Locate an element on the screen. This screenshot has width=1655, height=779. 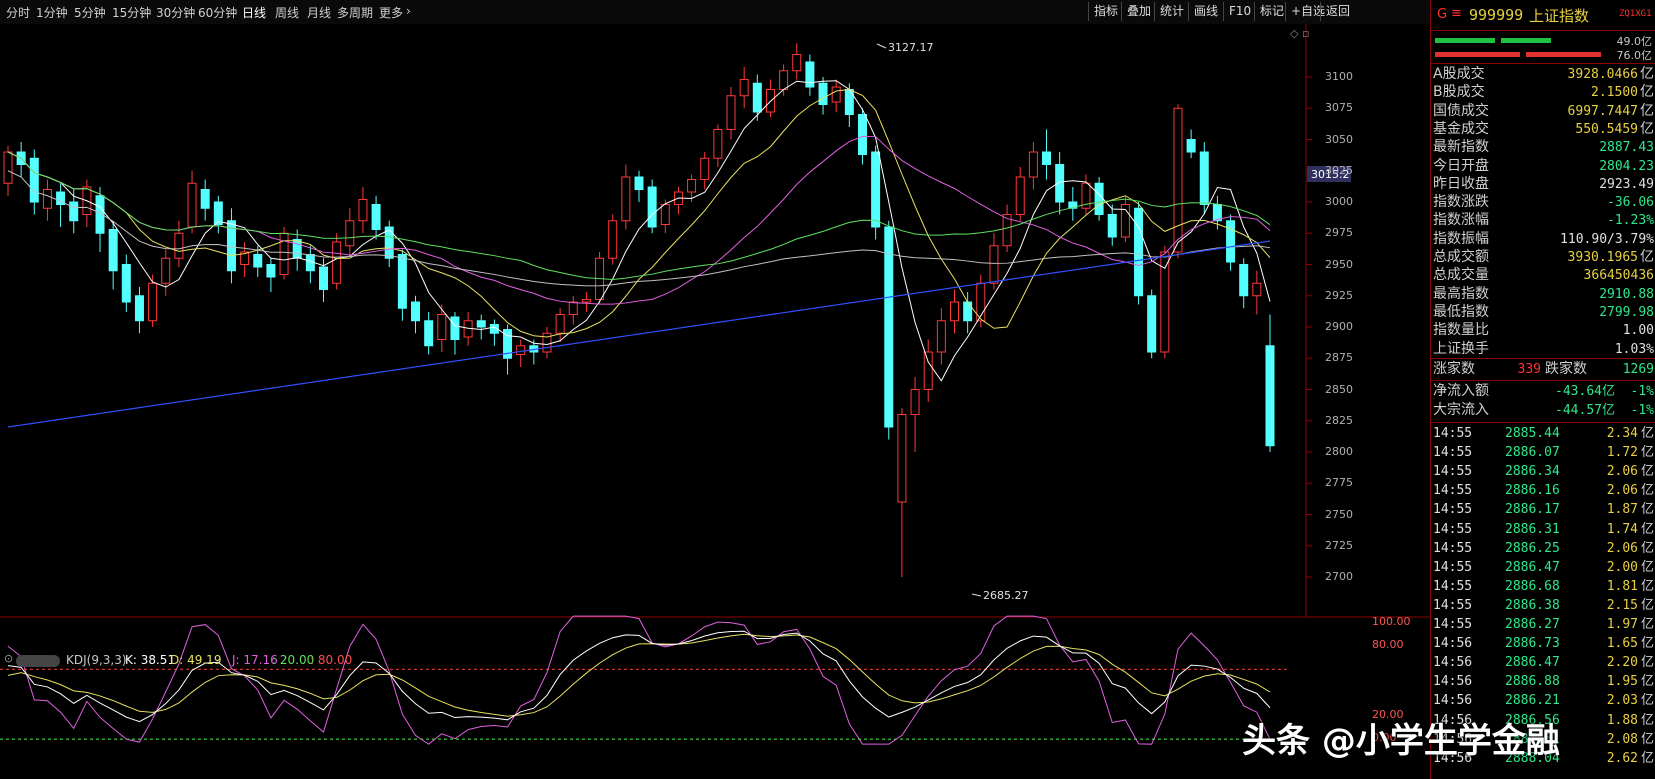
menu-icon: ≡ is located at coordinates (1456, 13).